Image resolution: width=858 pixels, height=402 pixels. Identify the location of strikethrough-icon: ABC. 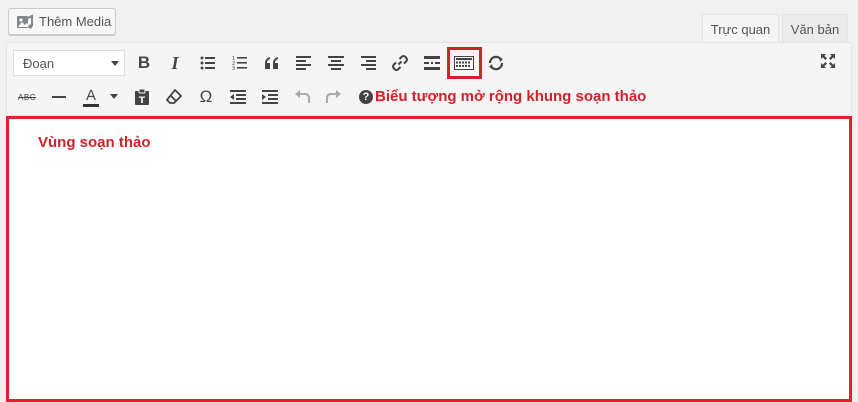
(27, 97).